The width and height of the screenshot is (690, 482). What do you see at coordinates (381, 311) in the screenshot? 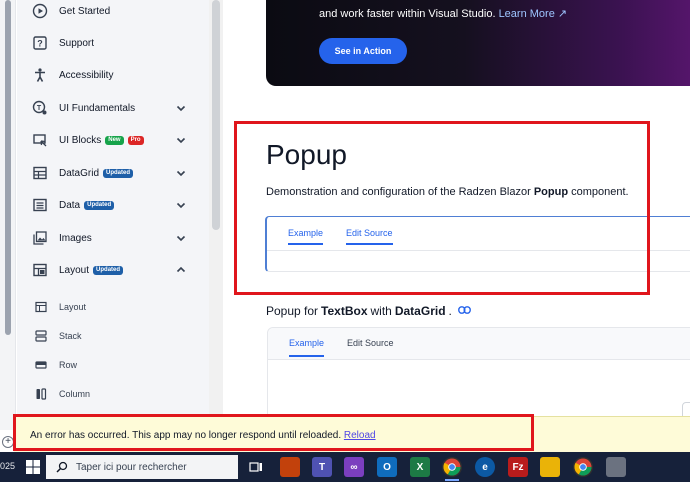
I see `section-title-with: with` at bounding box center [381, 311].